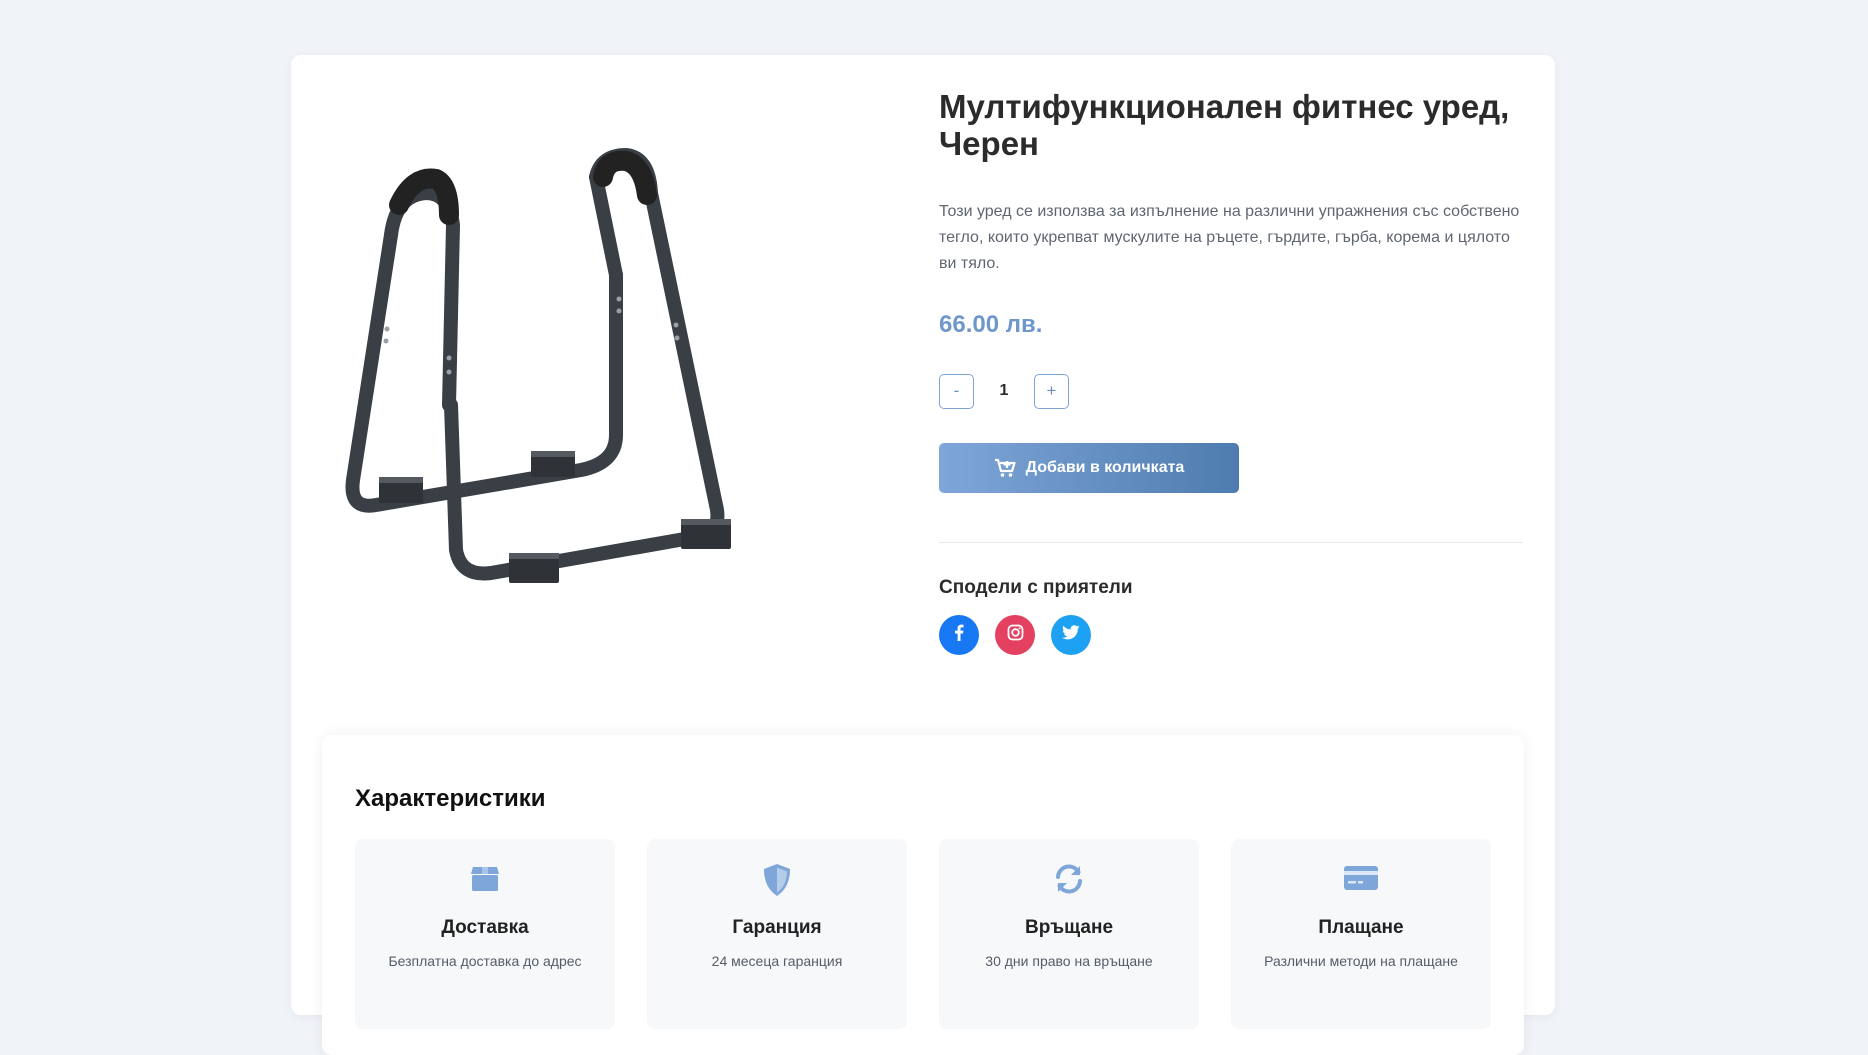  I want to click on feature-text: 30 дни право на връщане, so click(1069, 961).